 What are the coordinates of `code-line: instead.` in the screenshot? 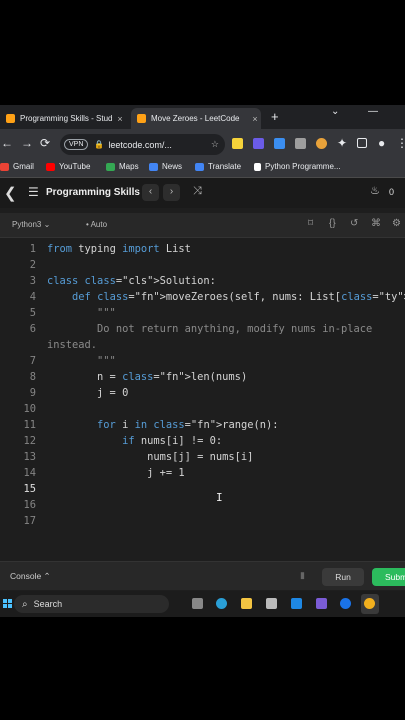 It's located at (72, 345).